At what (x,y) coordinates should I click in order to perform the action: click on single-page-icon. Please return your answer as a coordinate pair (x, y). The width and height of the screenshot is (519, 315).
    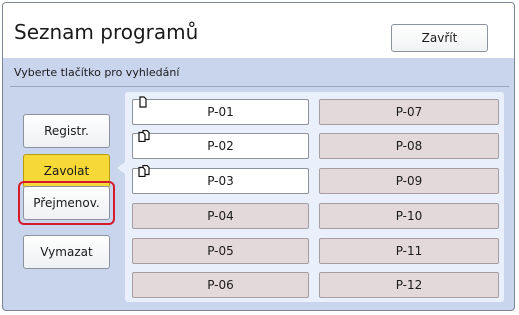
    Looking at the image, I should click on (143, 102).